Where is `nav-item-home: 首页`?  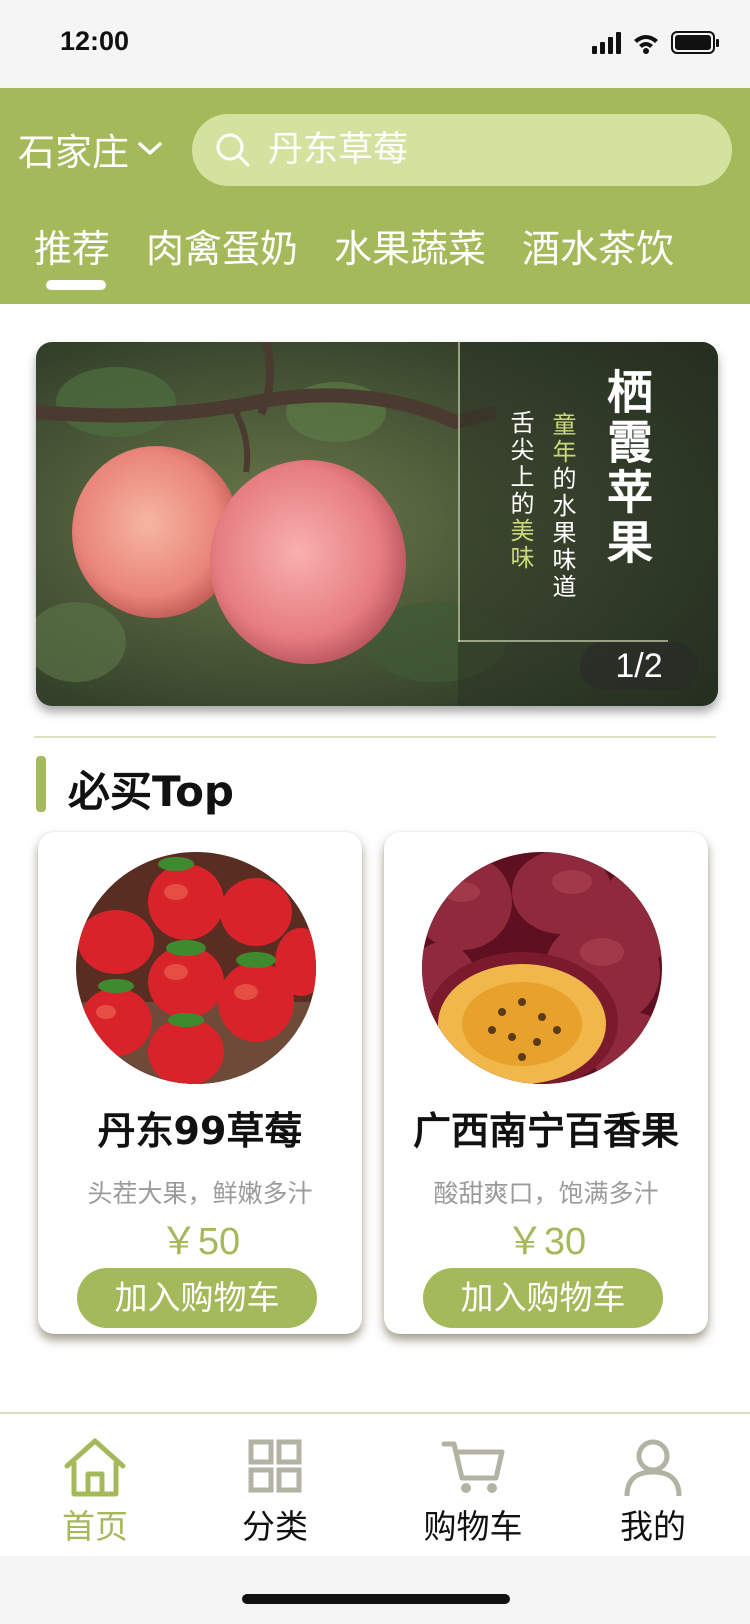 nav-item-home: 首页 is located at coordinates (95, 1492).